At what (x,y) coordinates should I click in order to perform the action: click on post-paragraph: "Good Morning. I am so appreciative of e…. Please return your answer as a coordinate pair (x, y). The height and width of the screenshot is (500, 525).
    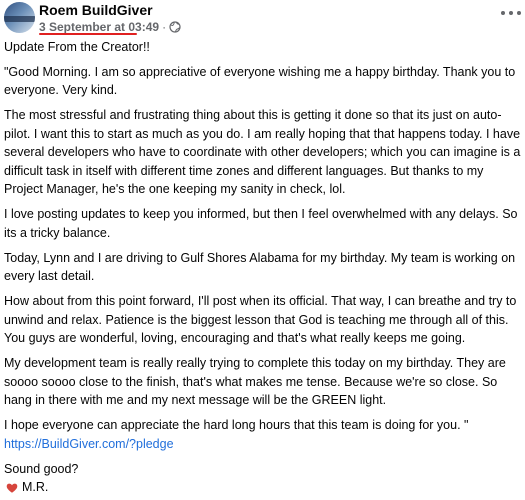
    Looking at the image, I should click on (260, 81).